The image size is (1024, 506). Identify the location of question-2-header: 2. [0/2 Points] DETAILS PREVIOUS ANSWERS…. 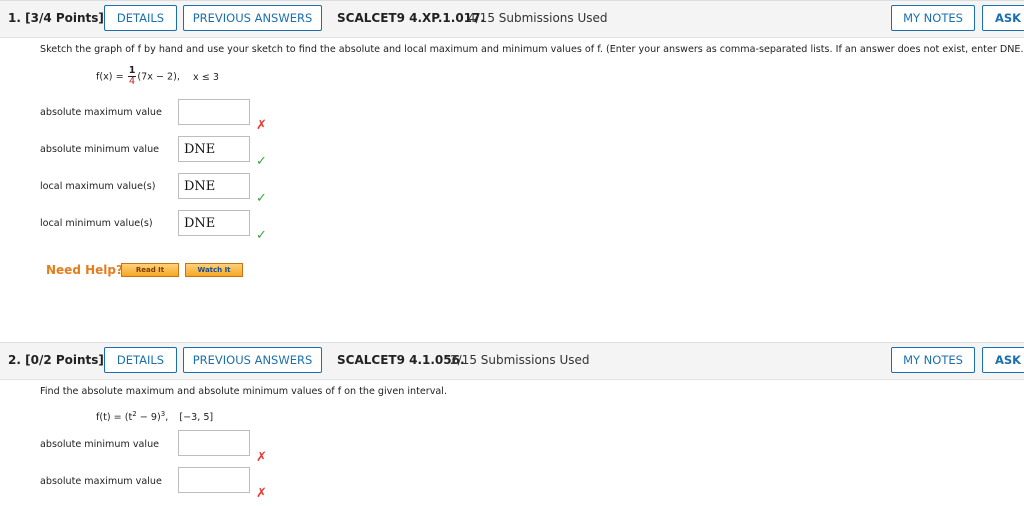
(512, 361).